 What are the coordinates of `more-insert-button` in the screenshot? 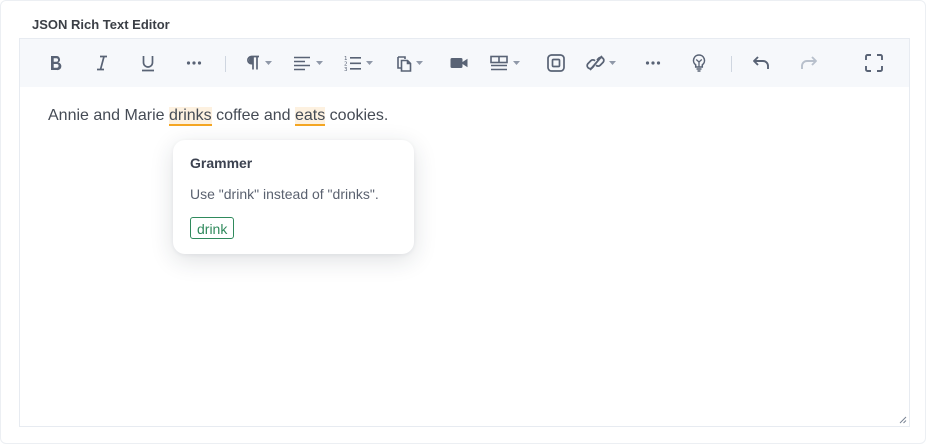 It's located at (653, 63).